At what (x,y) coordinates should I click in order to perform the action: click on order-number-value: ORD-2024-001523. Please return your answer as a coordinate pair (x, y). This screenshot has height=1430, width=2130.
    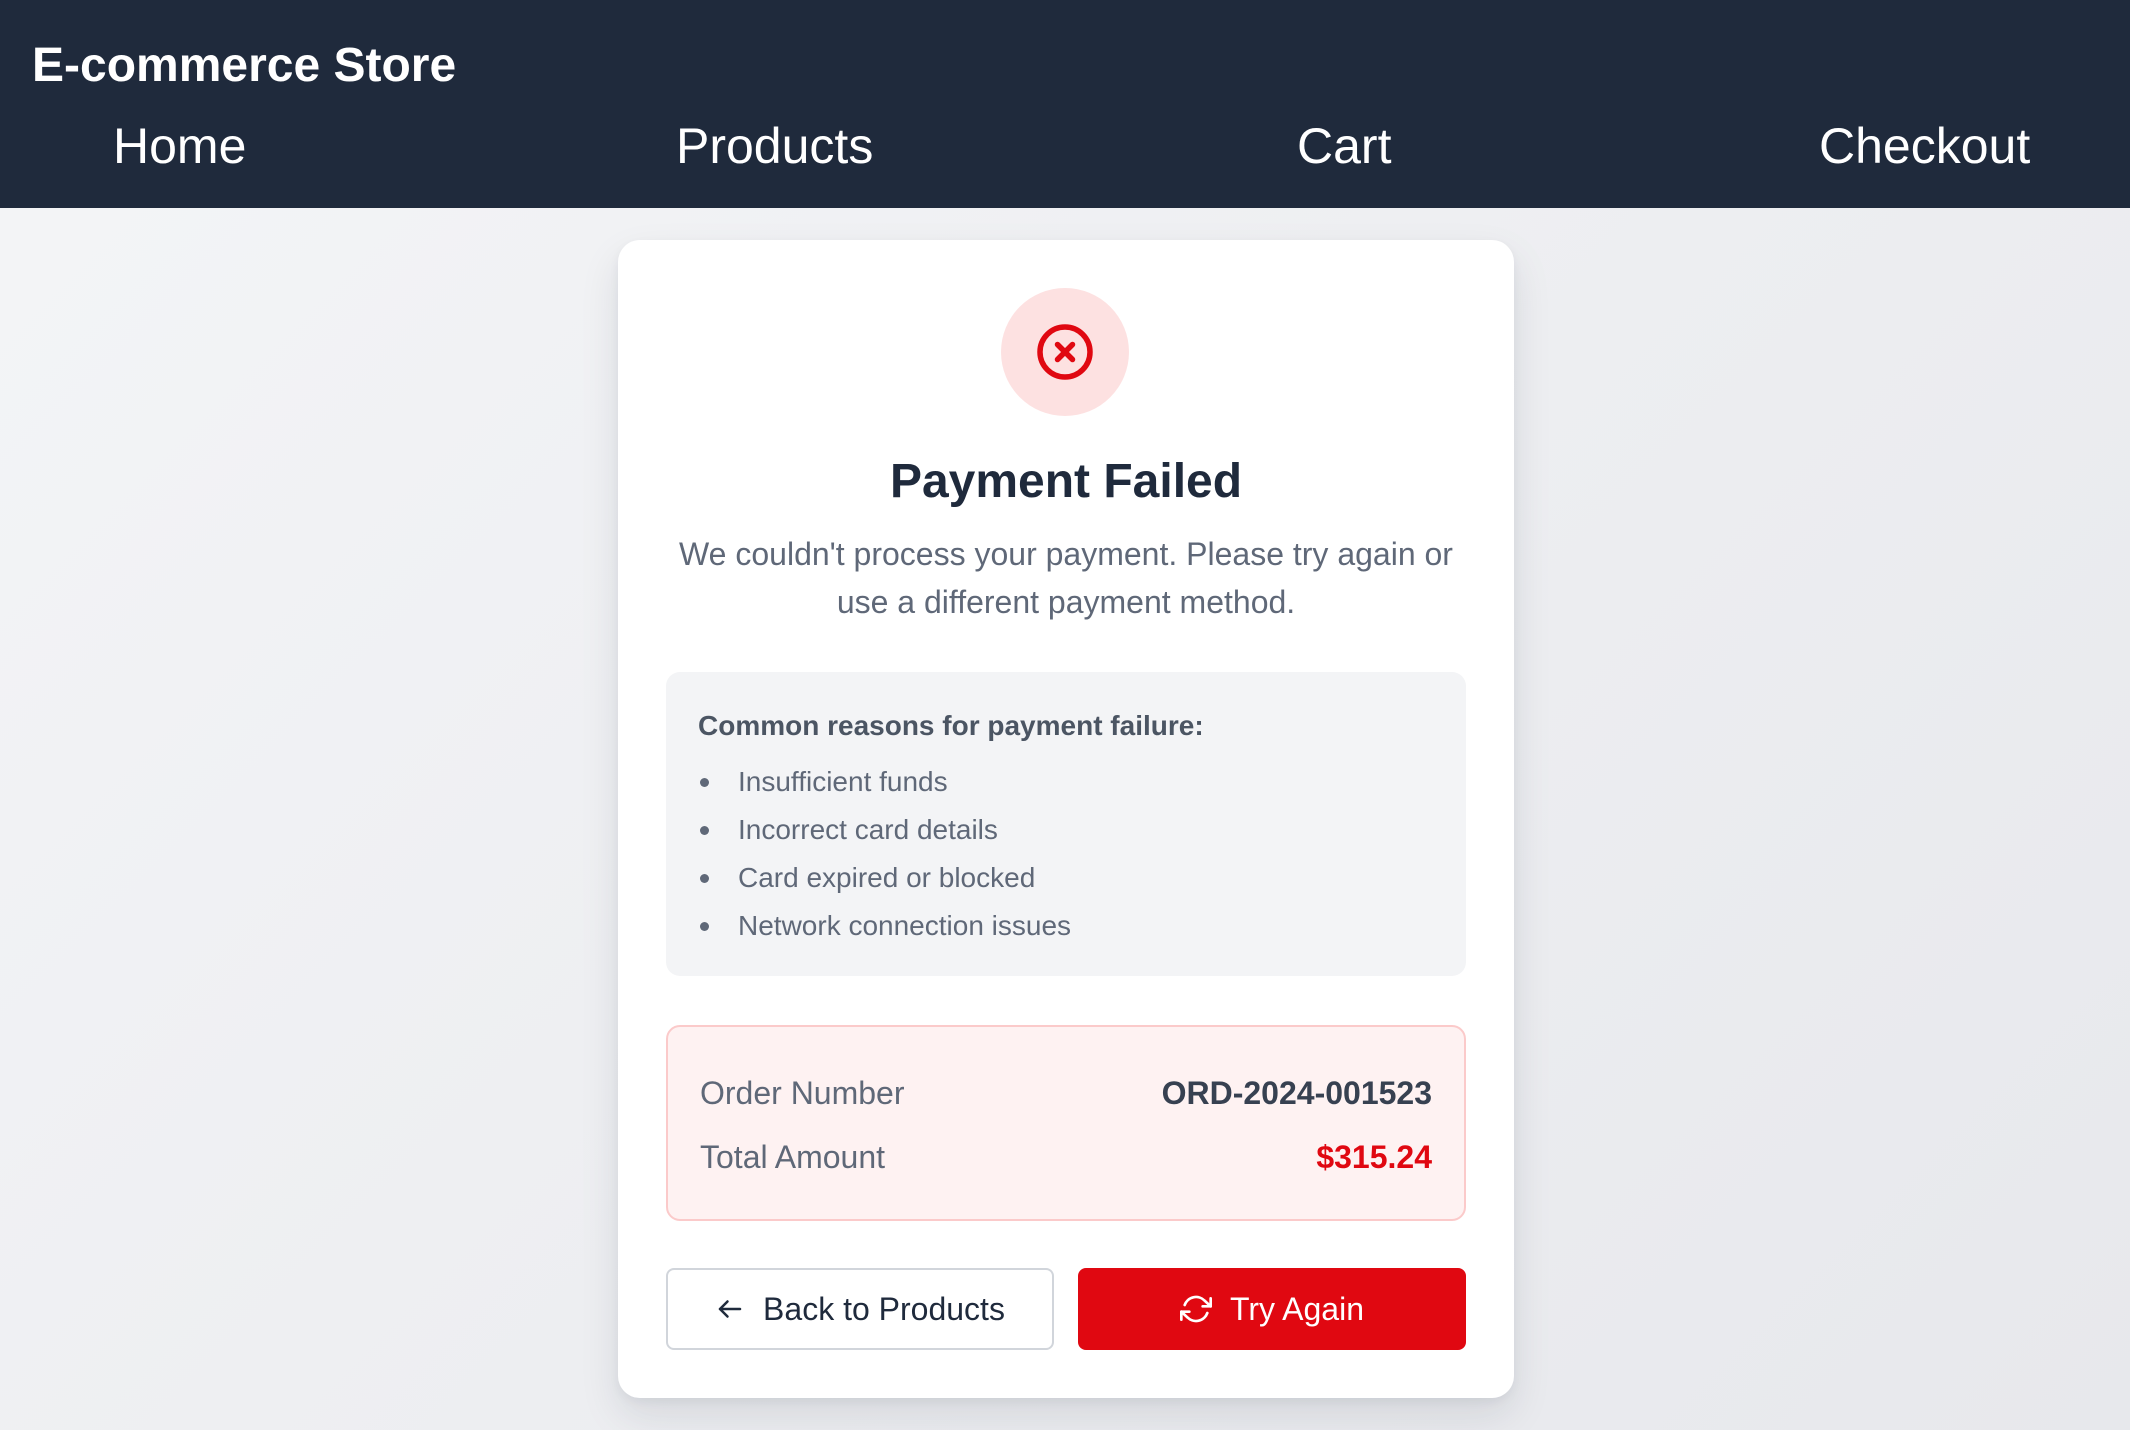
    Looking at the image, I should click on (1296, 1093).